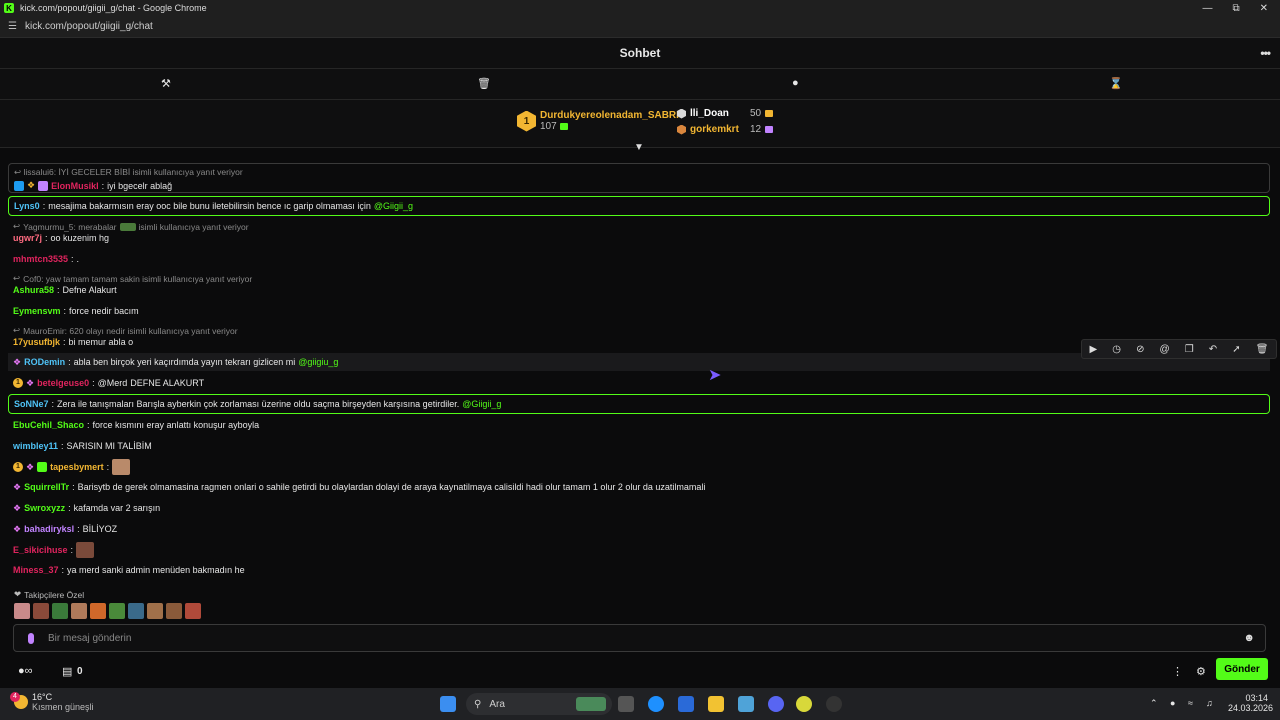  I want to click on message-username: tapesbymert, so click(77, 467).